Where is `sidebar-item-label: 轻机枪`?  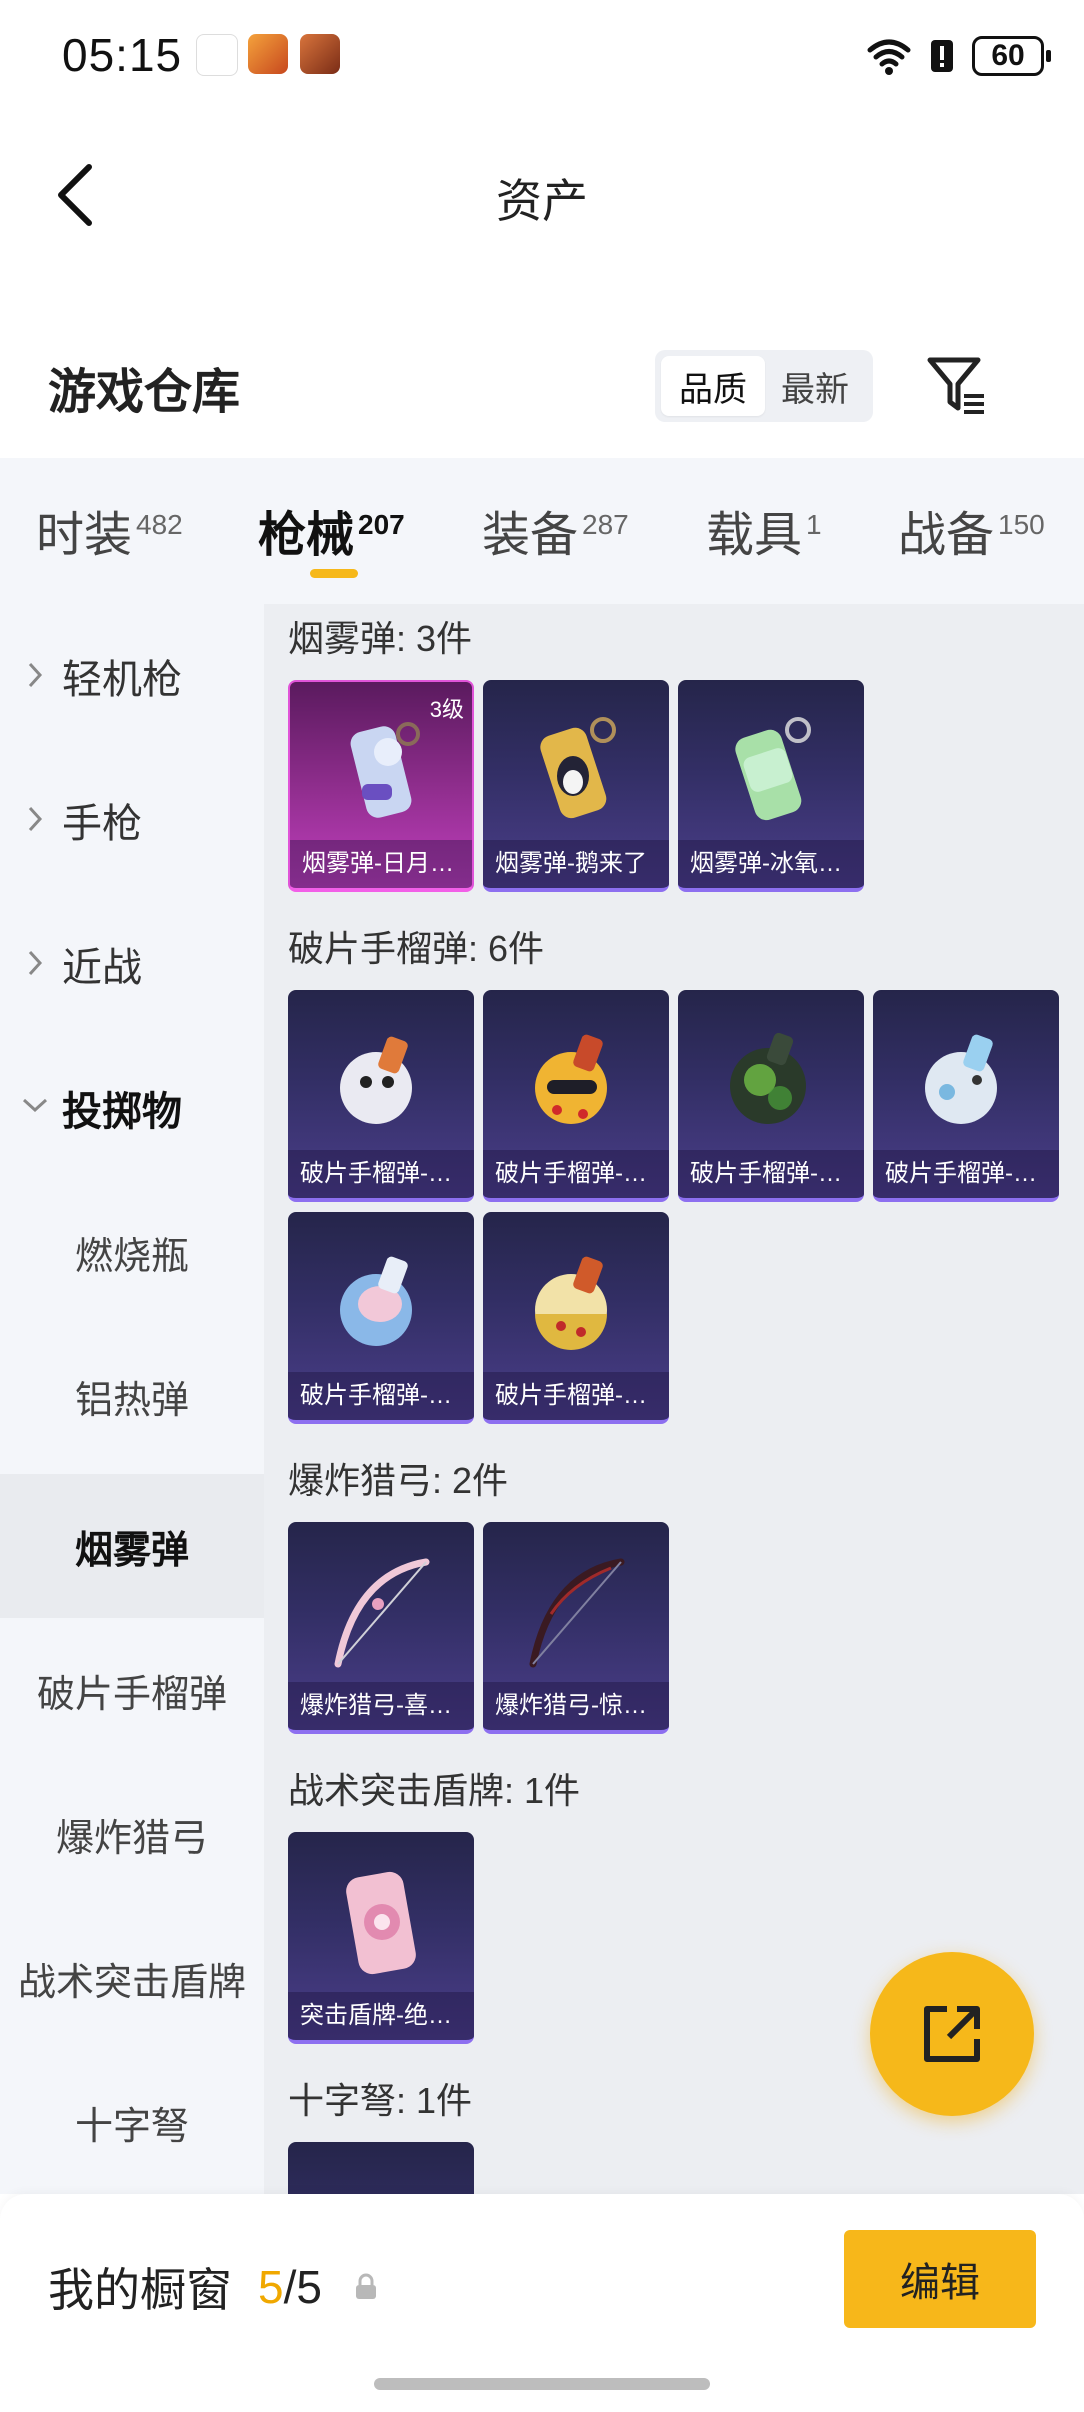 sidebar-item-label: 轻机枪 is located at coordinates (122, 680).